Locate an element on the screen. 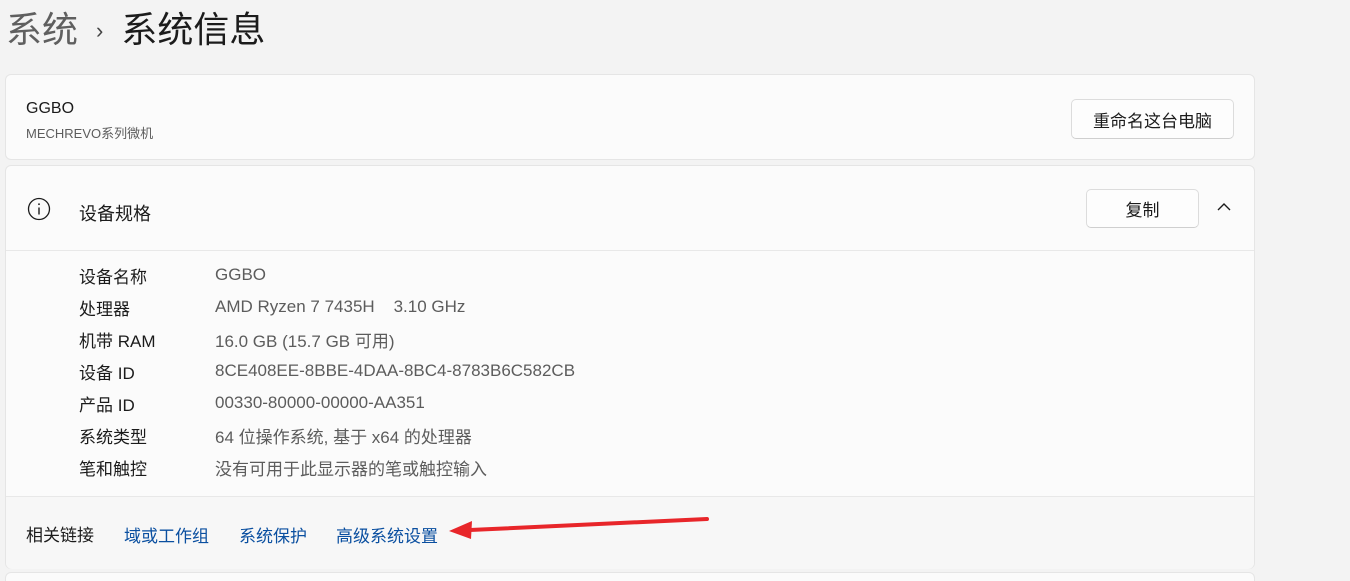 Image resolution: width=1350 pixels, height=581 pixels. spec-value: 没有可用于此显示器的笔或触控输入 is located at coordinates (351, 469).